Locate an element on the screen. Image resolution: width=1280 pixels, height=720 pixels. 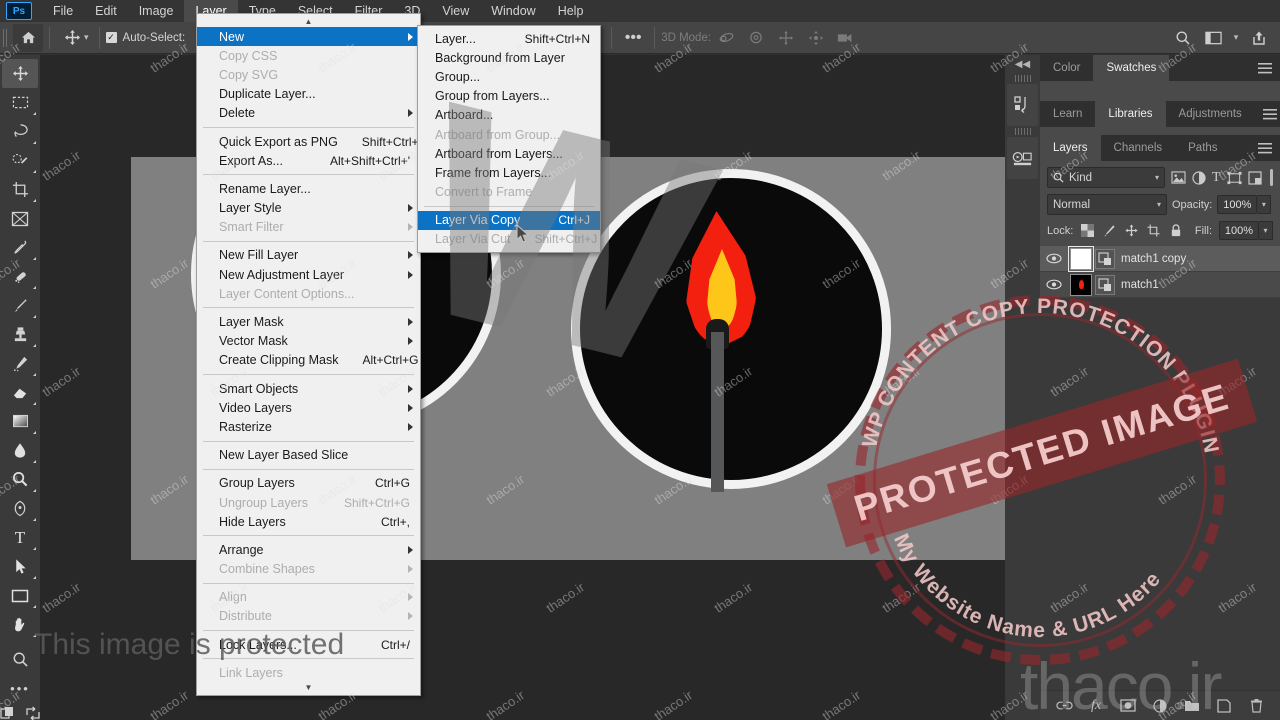
menu-file: File is located at coordinates (63, 11).